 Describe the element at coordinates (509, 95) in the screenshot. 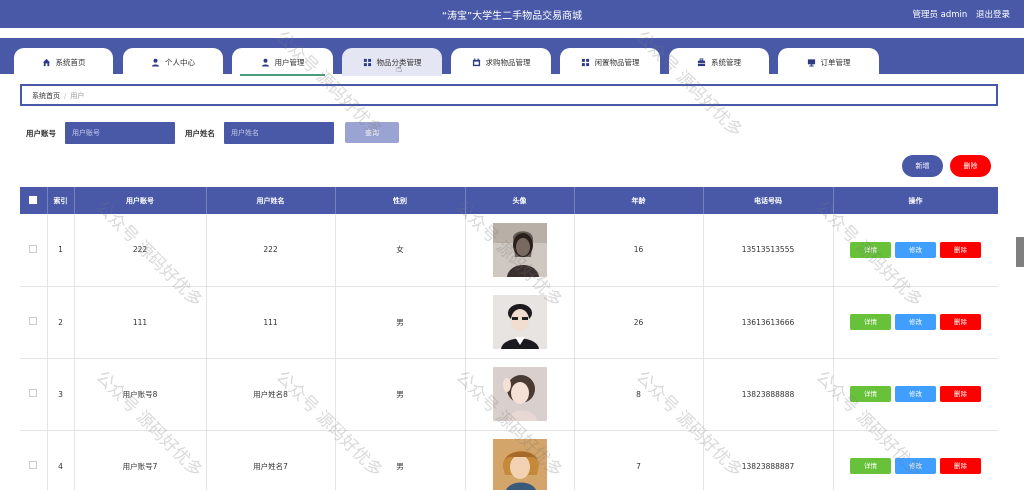

I see `breadcrumb: 系统首页 / 用户` at that location.